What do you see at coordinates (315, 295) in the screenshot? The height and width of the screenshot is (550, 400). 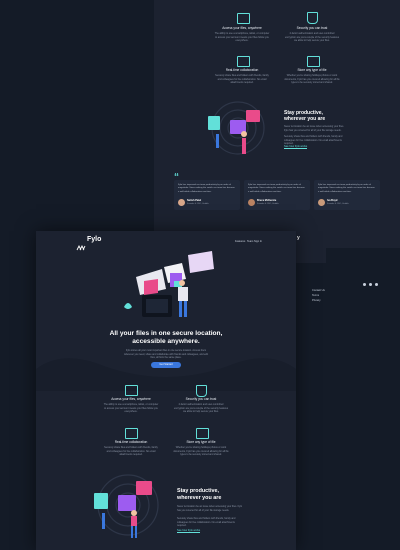 I see `footer-link-terms: Terms` at bounding box center [315, 295].